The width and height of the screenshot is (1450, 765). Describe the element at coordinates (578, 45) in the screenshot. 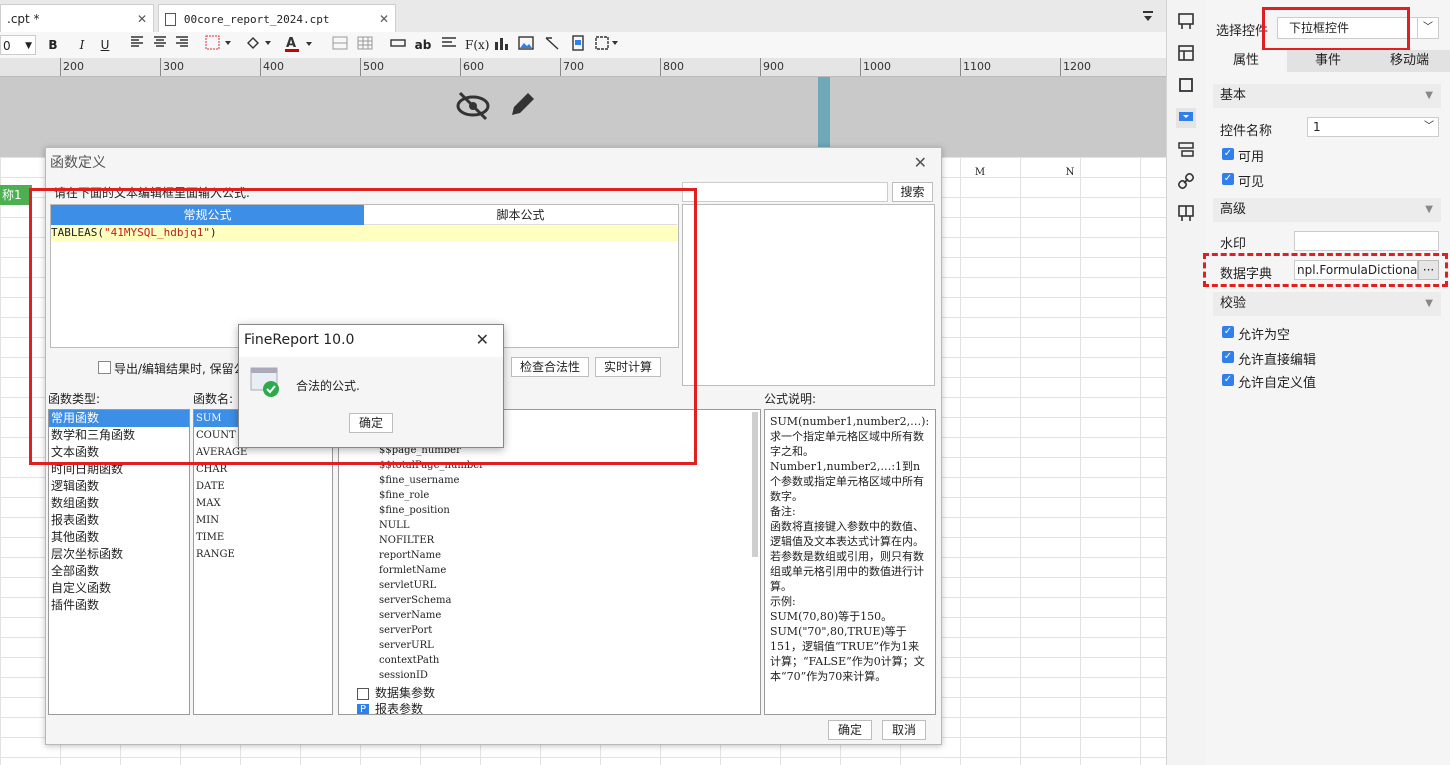

I see `widget-icon` at that location.